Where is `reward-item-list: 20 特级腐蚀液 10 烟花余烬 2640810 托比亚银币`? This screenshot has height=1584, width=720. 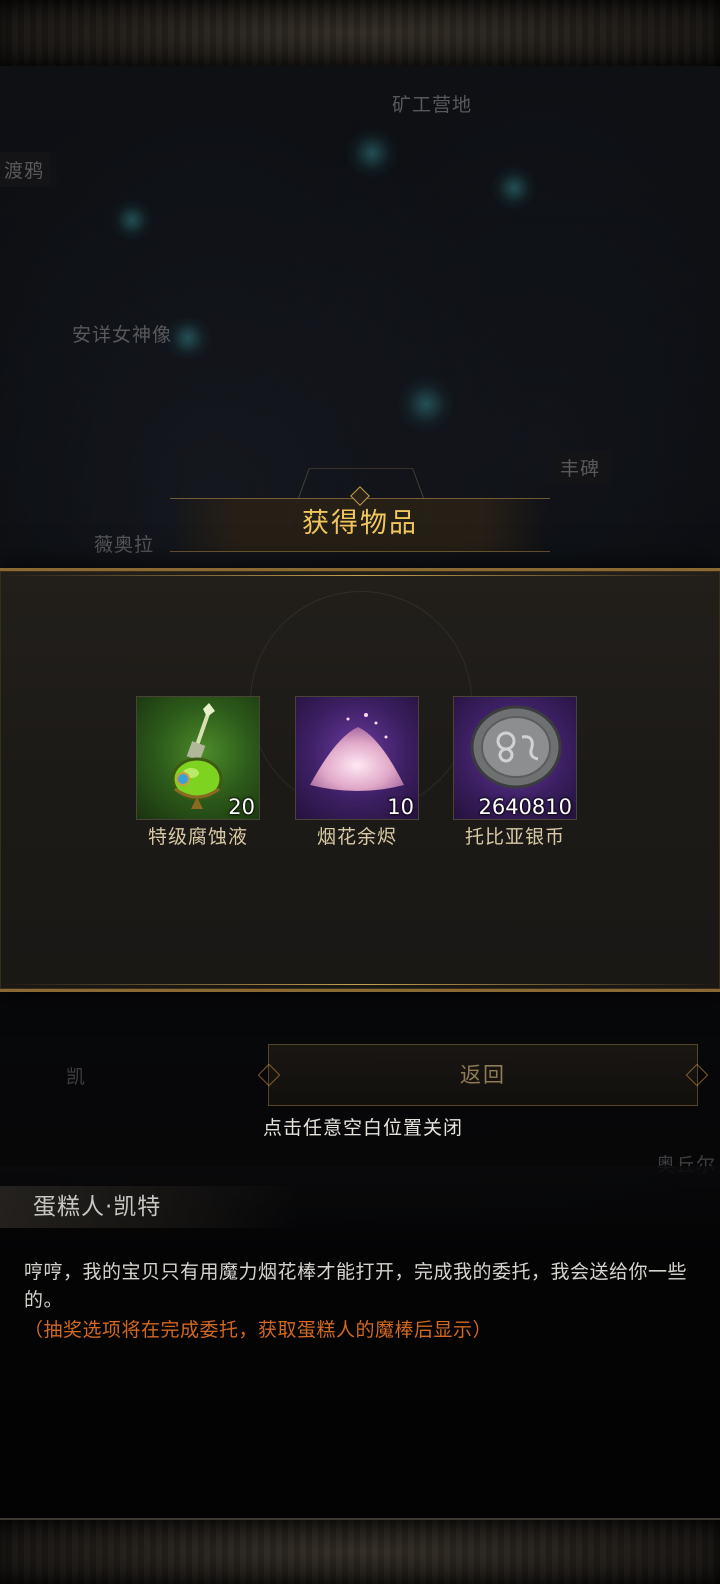
reward-item-list: 20 特级腐蚀液 10 烟花余烬 2640810 托比亚银币 is located at coordinates (360, 776).